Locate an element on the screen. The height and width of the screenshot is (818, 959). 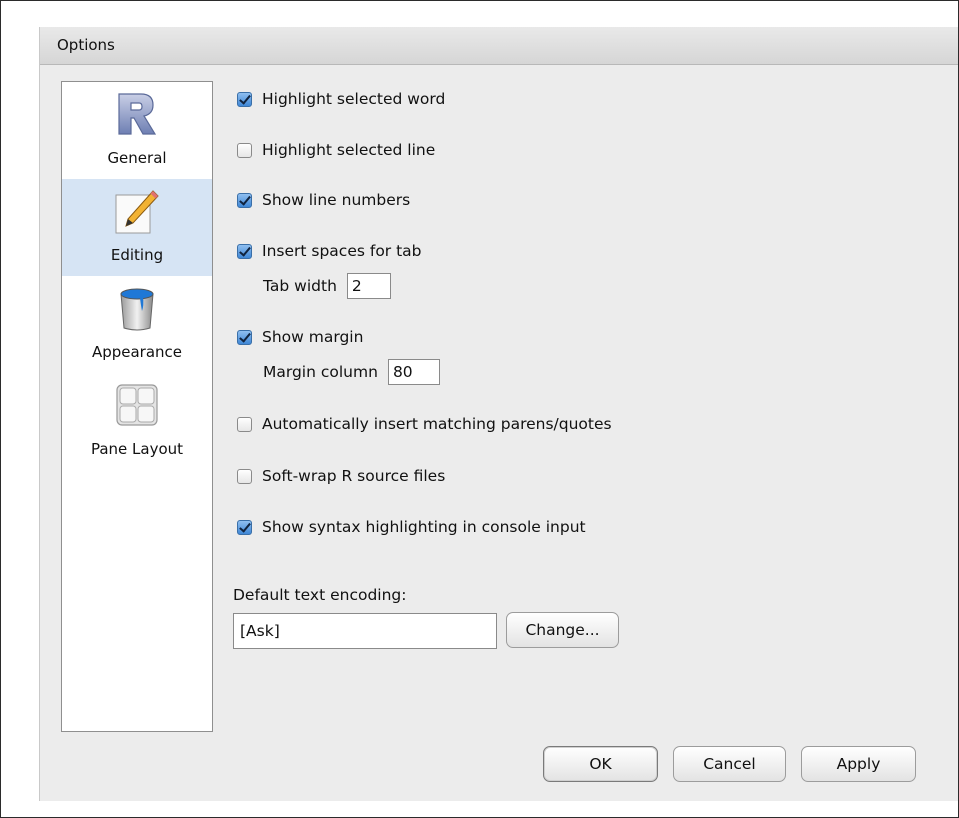
sidebar-item-label: Pane Layout is located at coordinates (137, 449).